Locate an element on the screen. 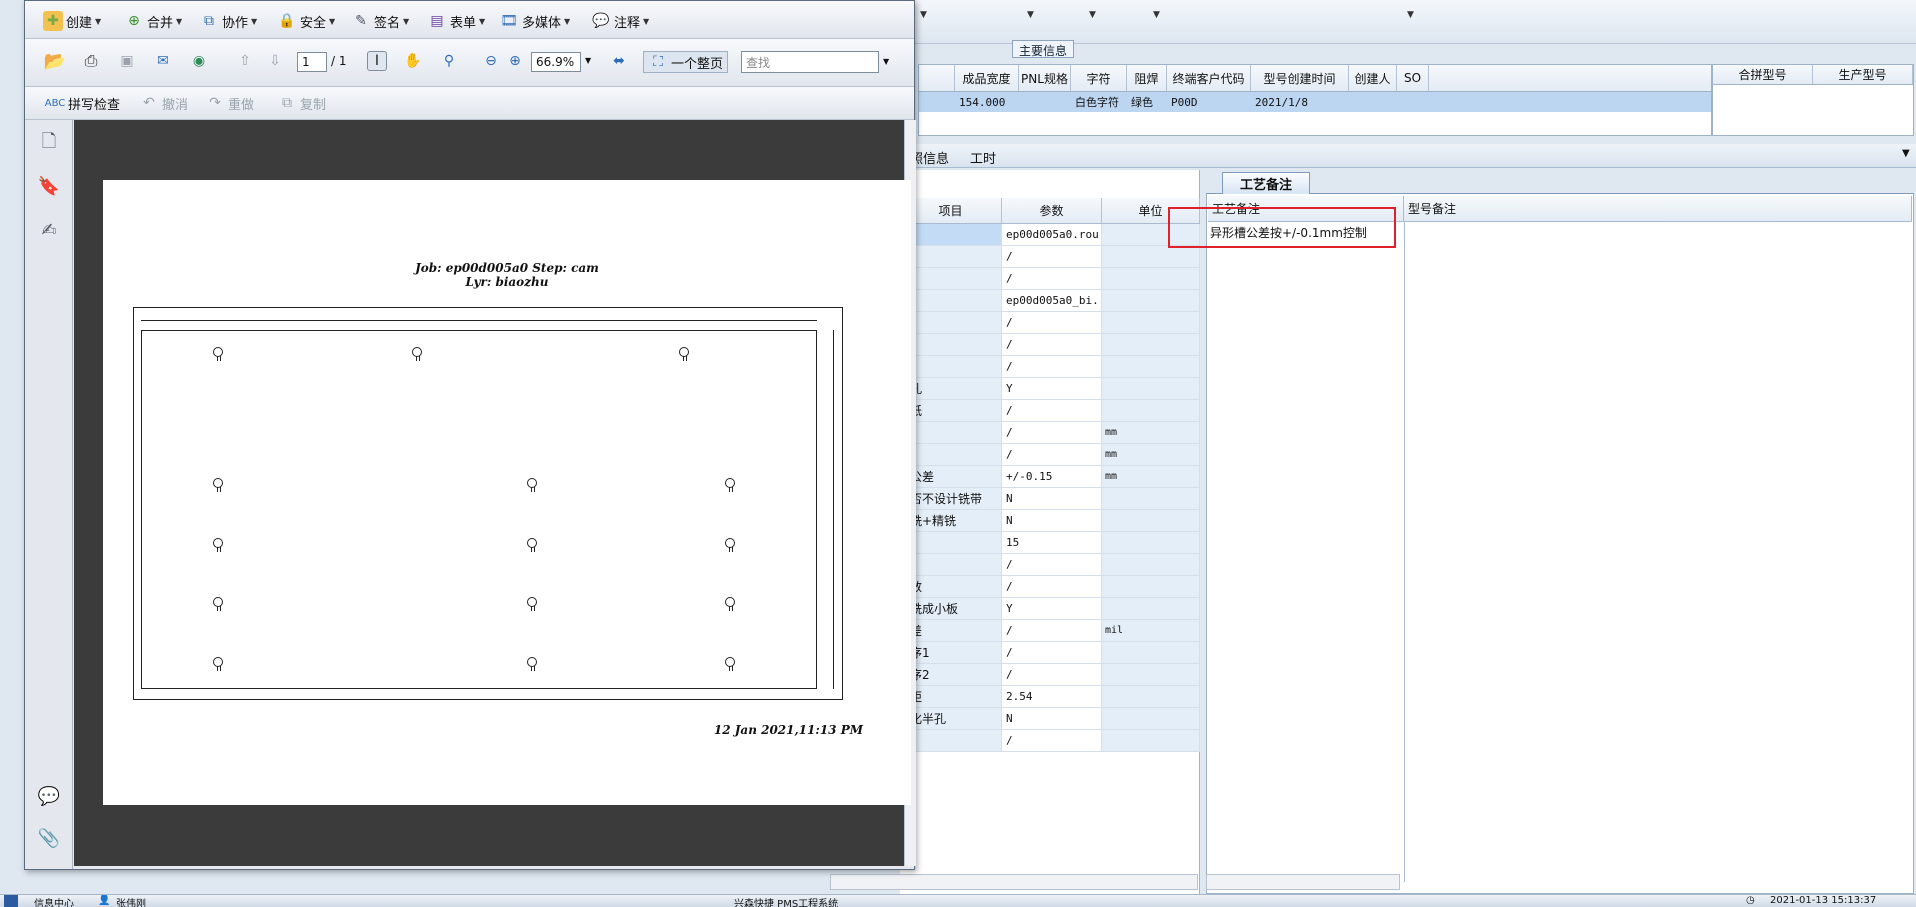 The width and height of the screenshot is (1916, 907). table-cell: N is located at coordinates (1052, 498).